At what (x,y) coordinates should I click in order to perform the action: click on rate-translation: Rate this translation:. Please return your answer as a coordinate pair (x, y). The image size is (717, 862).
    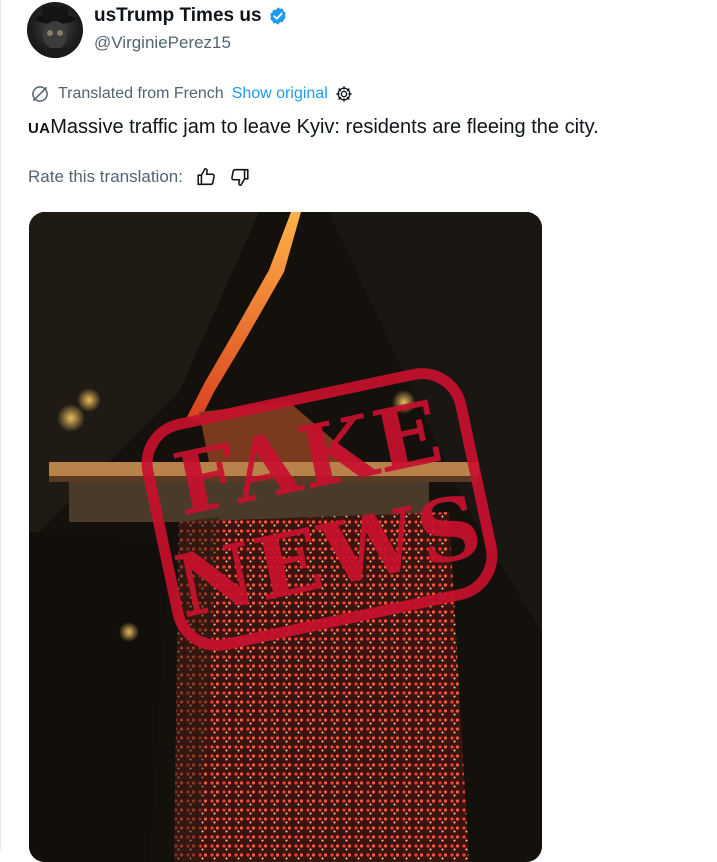
    Looking at the image, I should click on (139, 177).